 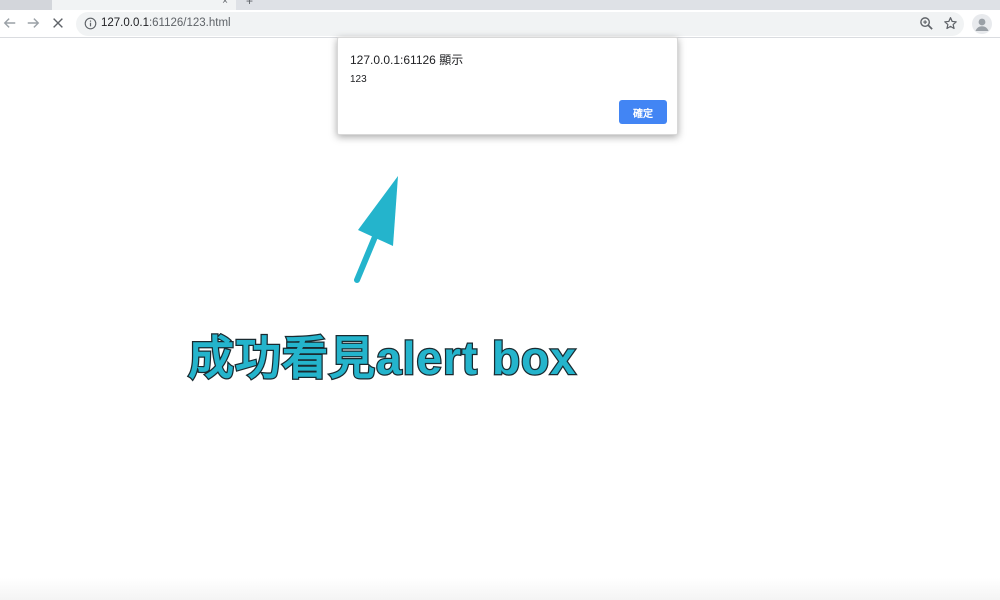 I want to click on annotation-arrow-icon, so click(x=376, y=229).